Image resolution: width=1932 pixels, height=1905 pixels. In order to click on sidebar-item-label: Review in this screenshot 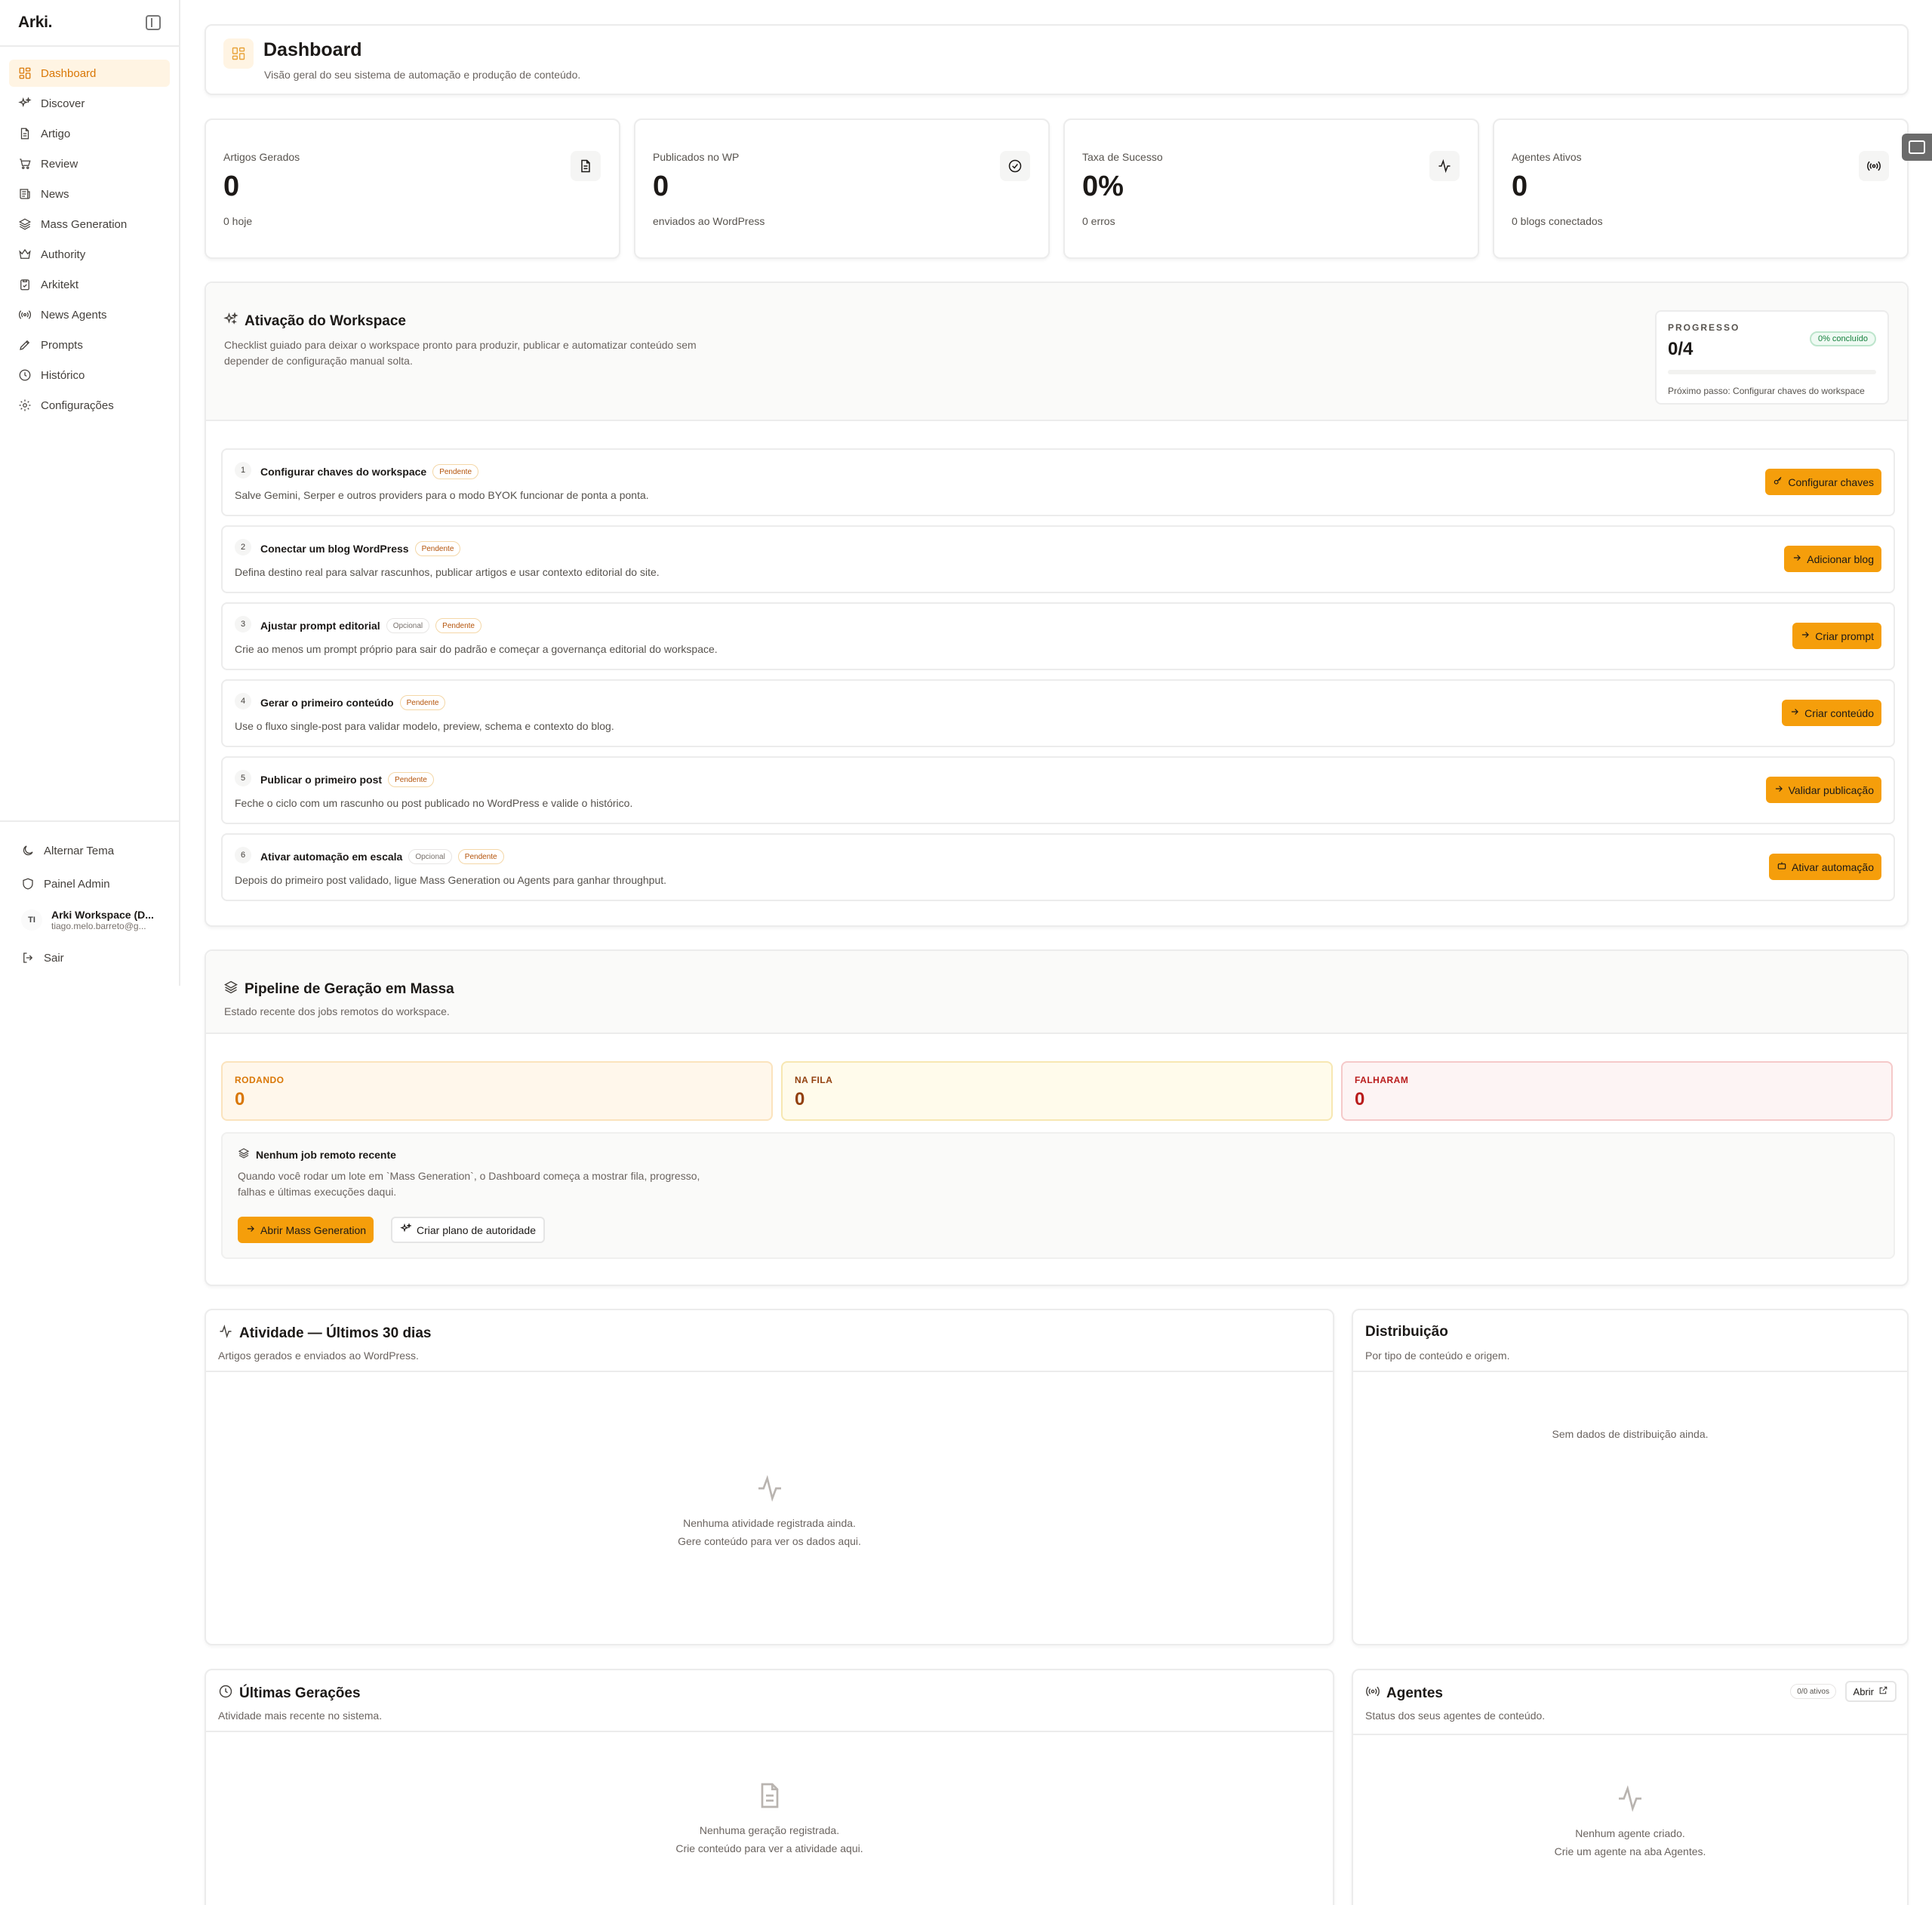, I will do `click(59, 164)`.